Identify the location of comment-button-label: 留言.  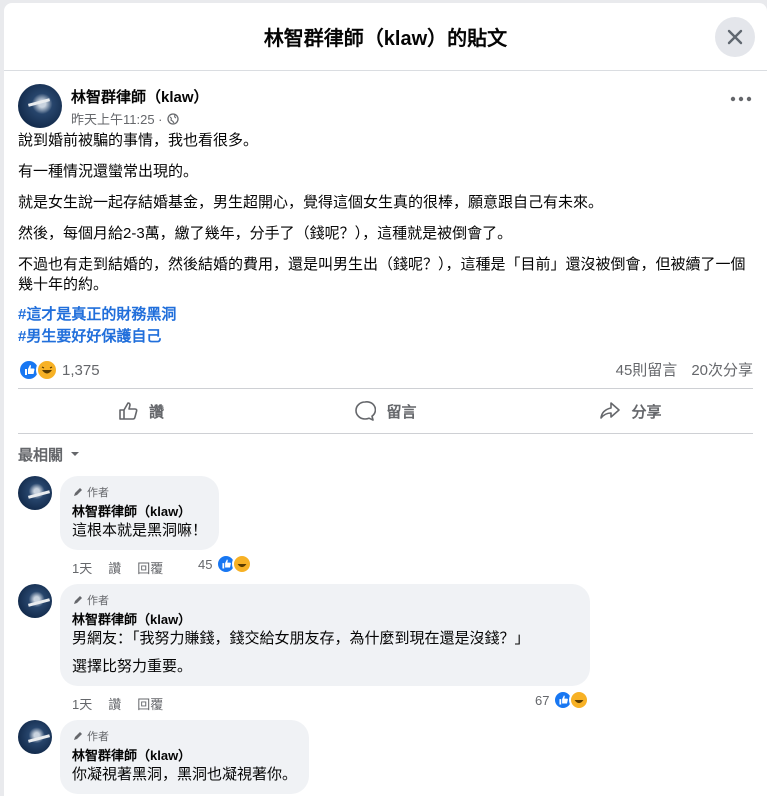
(401, 412).